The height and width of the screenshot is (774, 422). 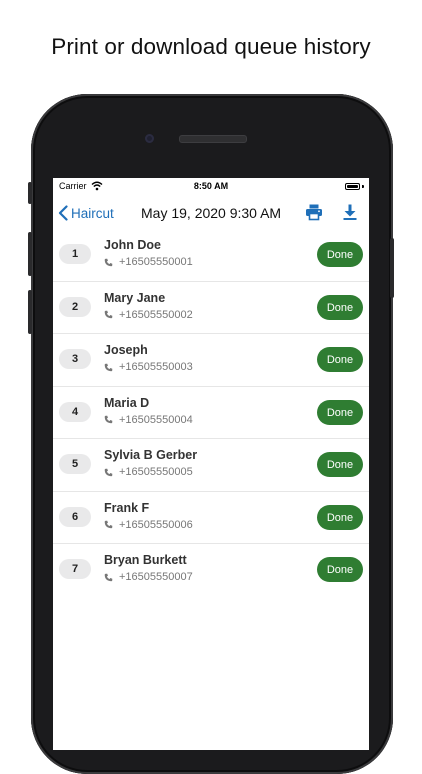 What do you see at coordinates (75, 569) in the screenshot?
I see `position-badge: 7` at bounding box center [75, 569].